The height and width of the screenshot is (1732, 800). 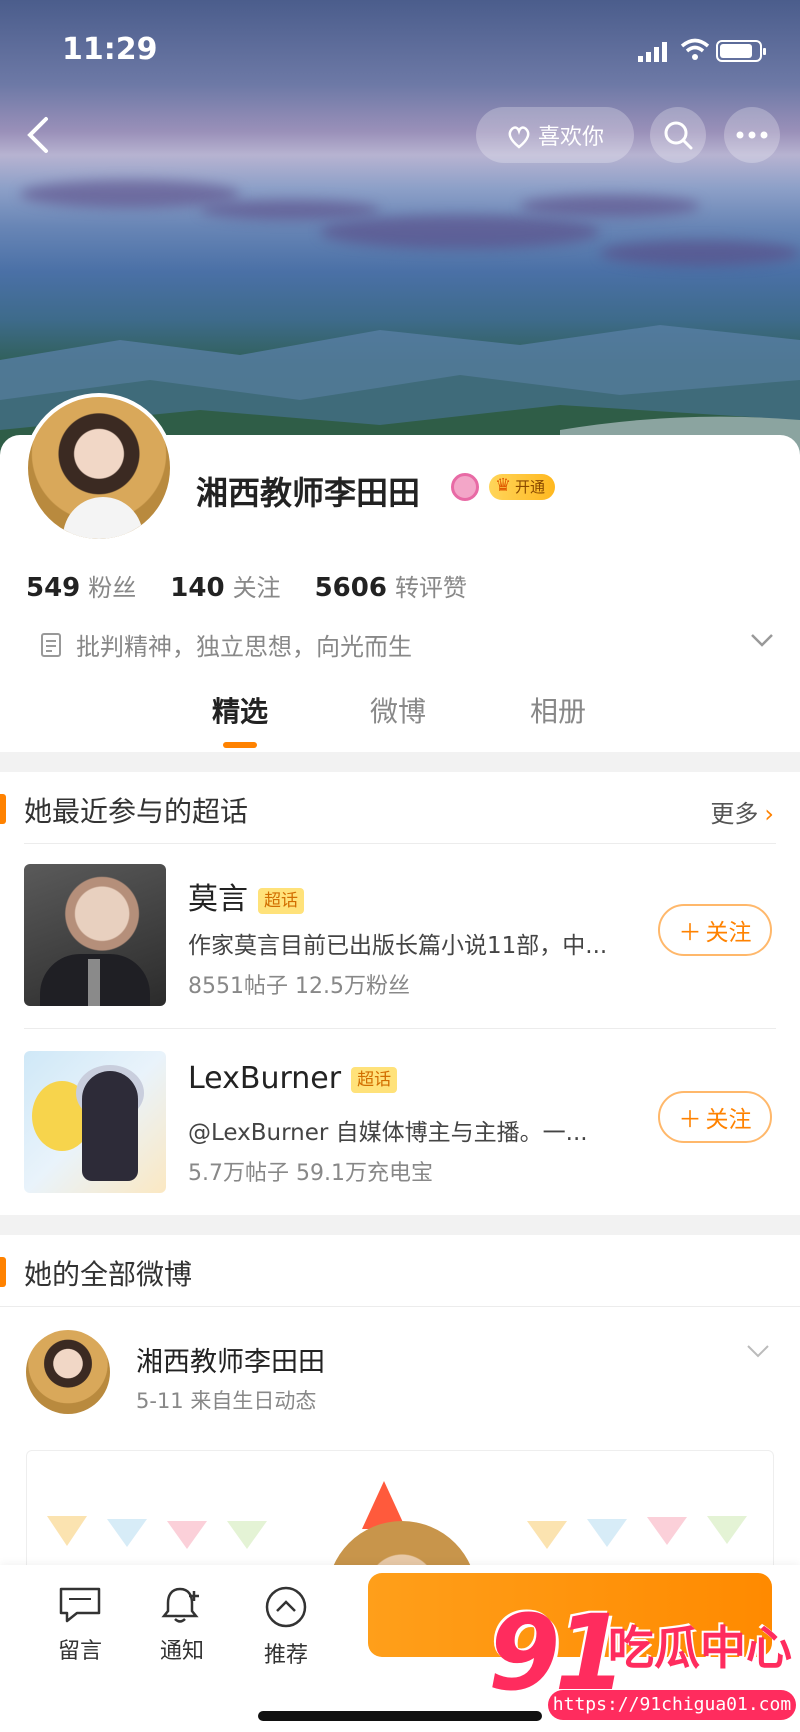 What do you see at coordinates (181, 1651) in the screenshot?
I see `tool-label: 通知` at bounding box center [181, 1651].